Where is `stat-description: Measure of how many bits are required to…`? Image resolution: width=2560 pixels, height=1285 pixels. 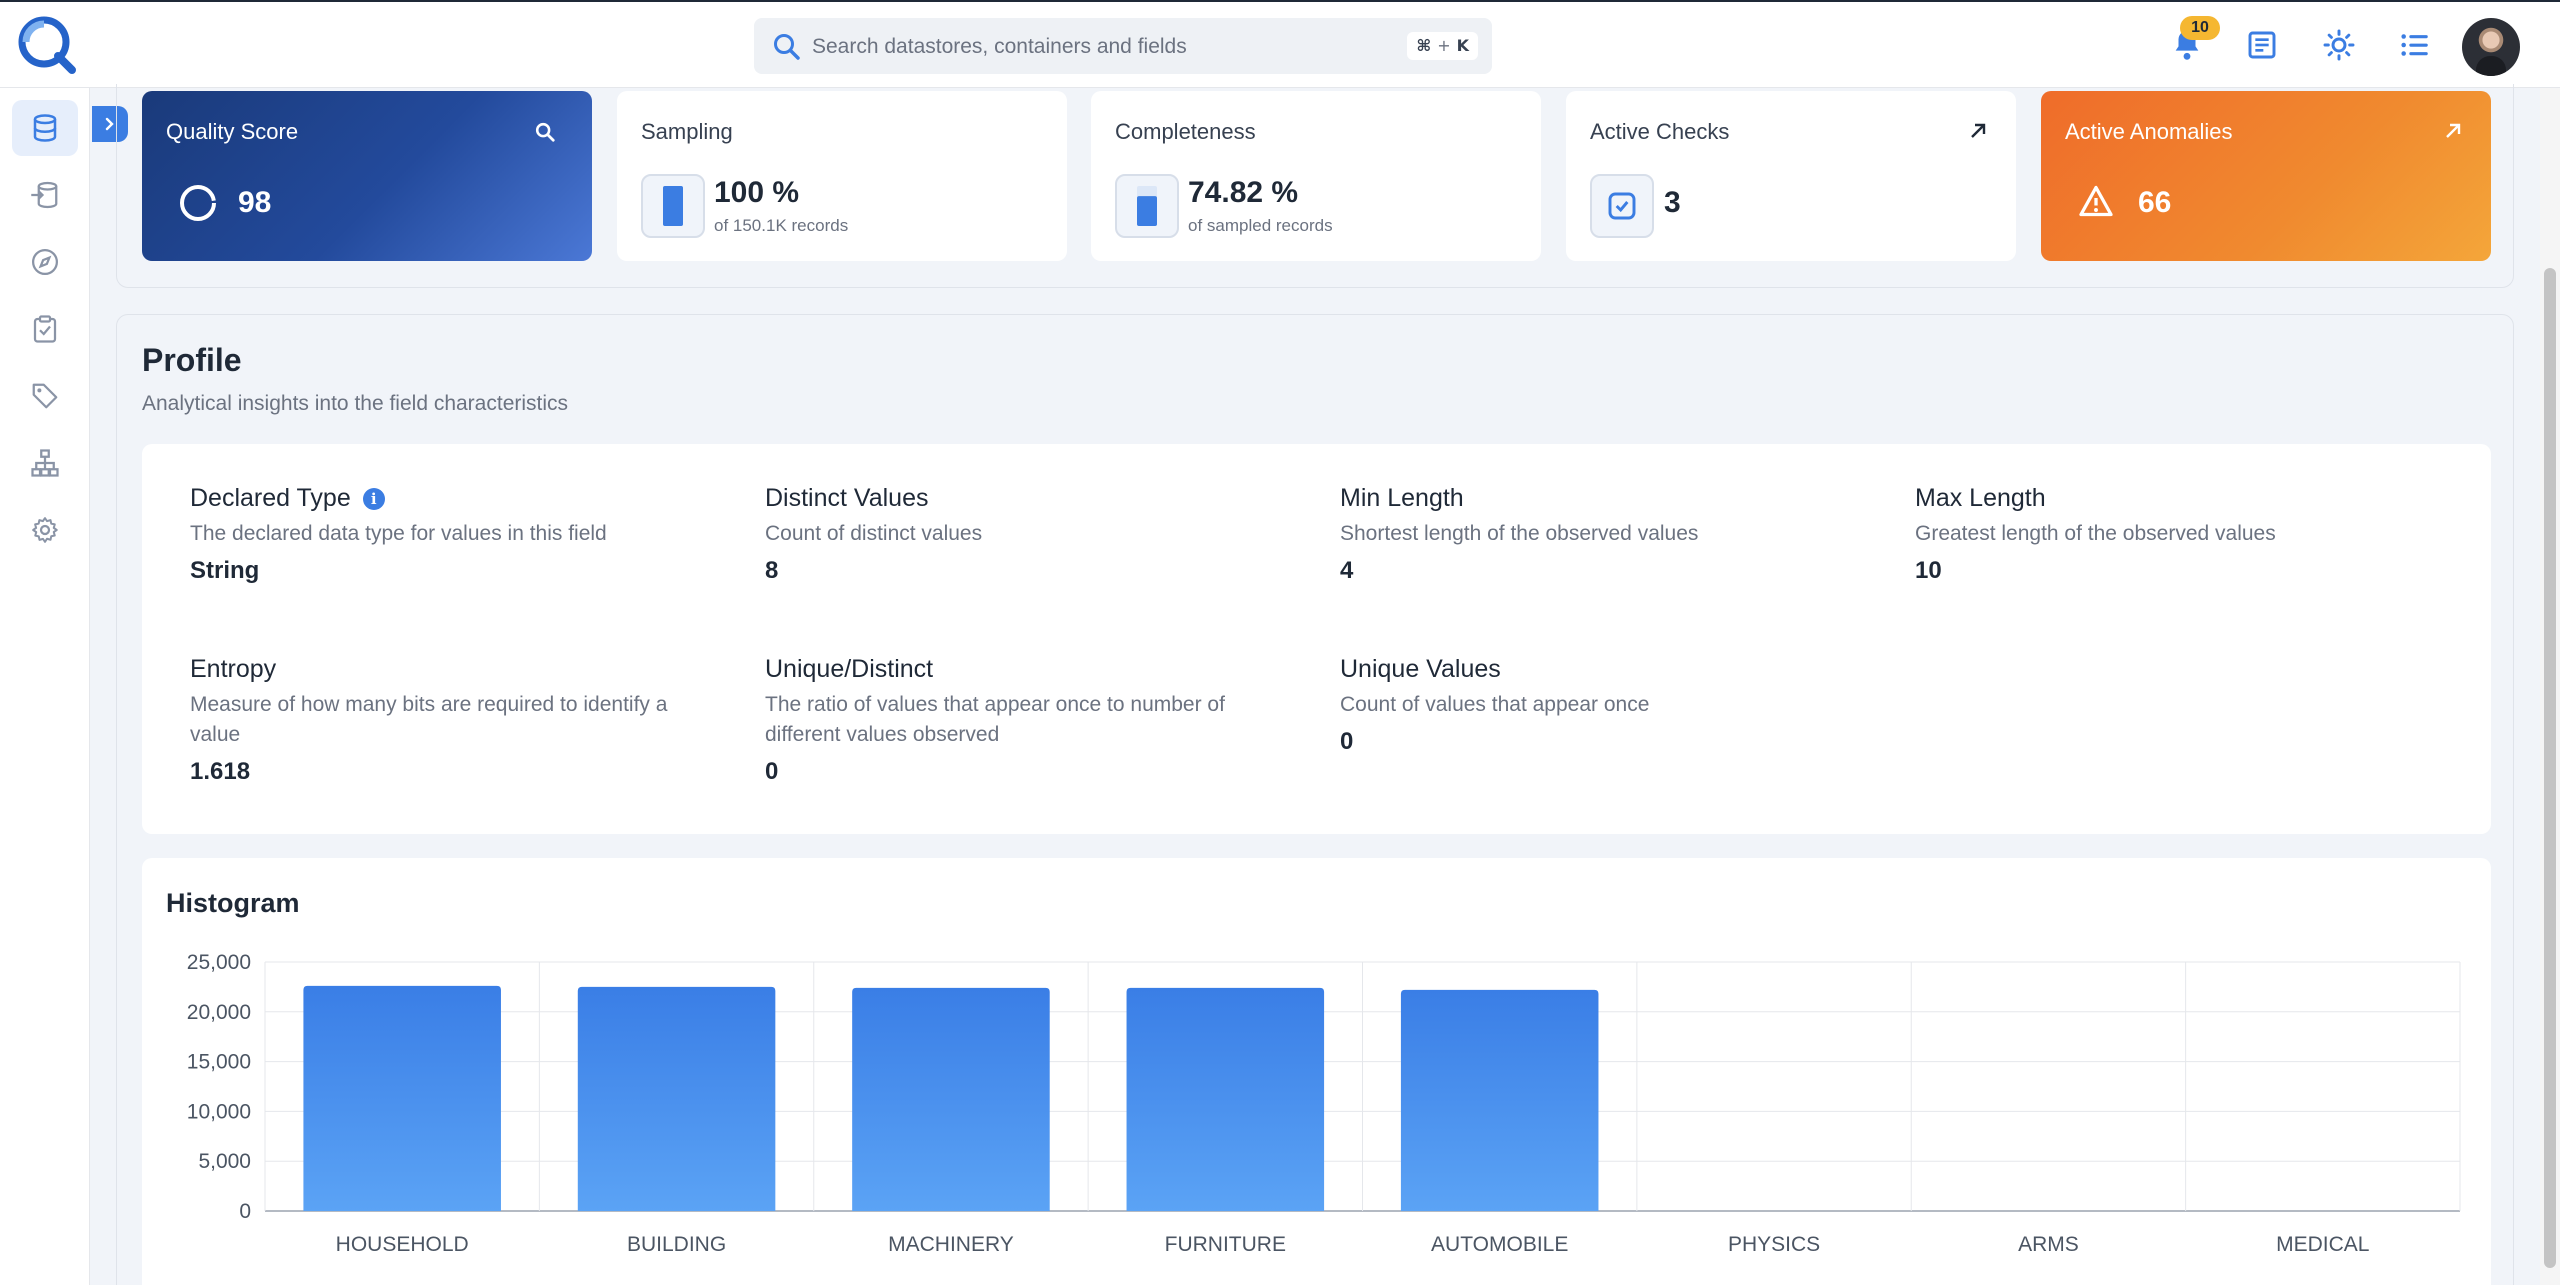
stat-description: Measure of how many bits are required to… is located at coordinates (429, 719).